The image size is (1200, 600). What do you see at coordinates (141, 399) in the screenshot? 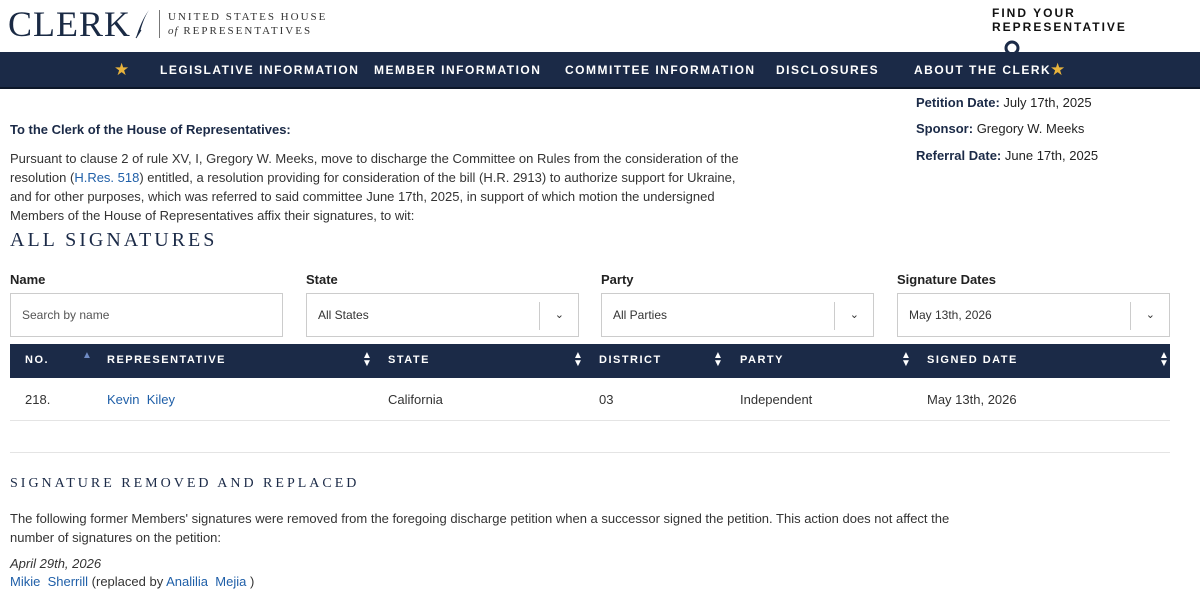
I see `cell-representative: Kevin Kiley` at bounding box center [141, 399].